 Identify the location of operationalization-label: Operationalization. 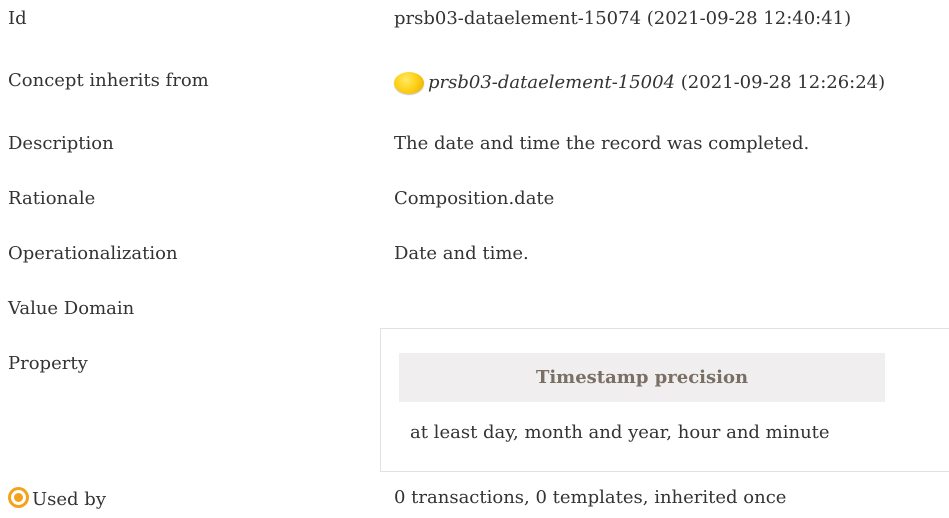
(93, 253).